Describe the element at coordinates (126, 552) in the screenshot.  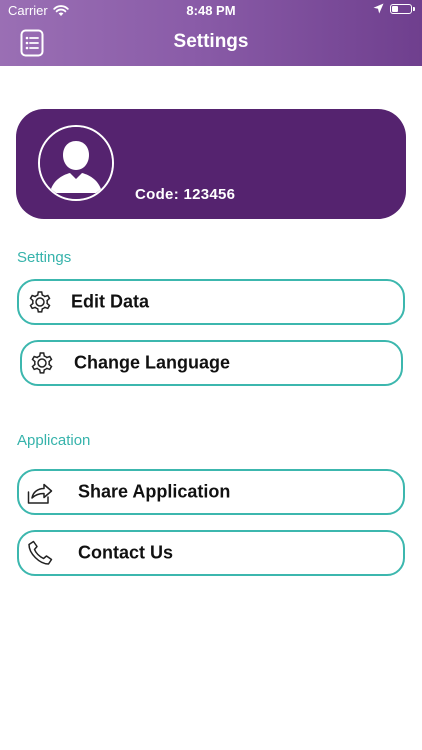
I see `contact-us-label: Contact Us` at that location.